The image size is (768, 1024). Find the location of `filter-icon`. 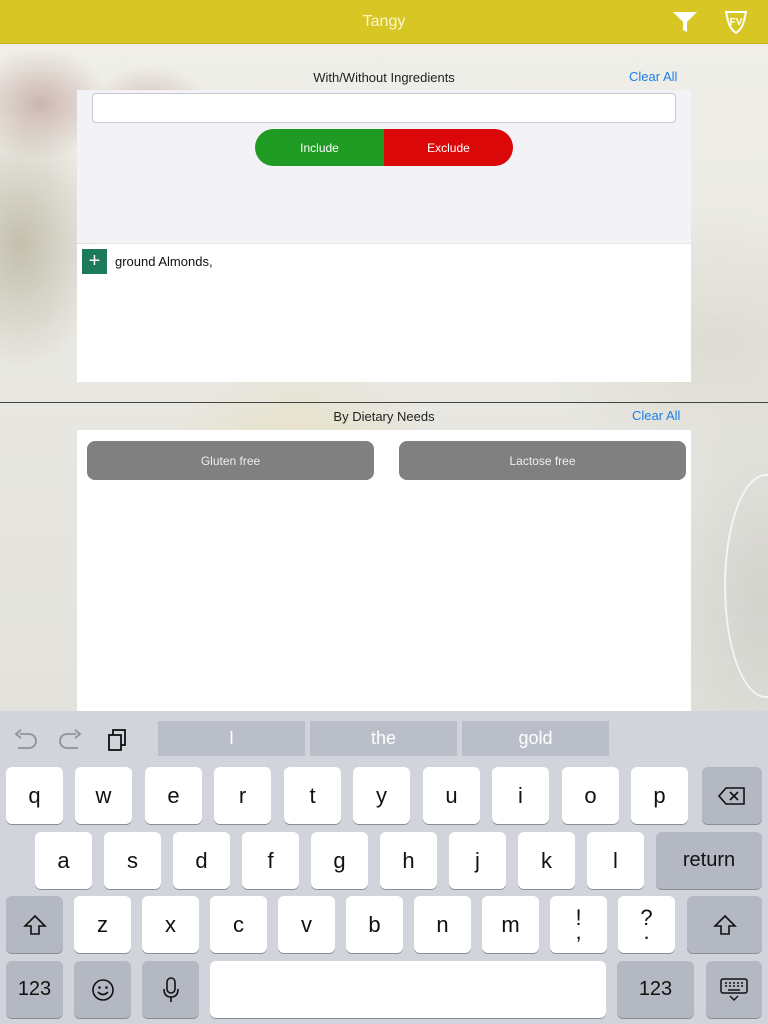

filter-icon is located at coordinates (685, 22).